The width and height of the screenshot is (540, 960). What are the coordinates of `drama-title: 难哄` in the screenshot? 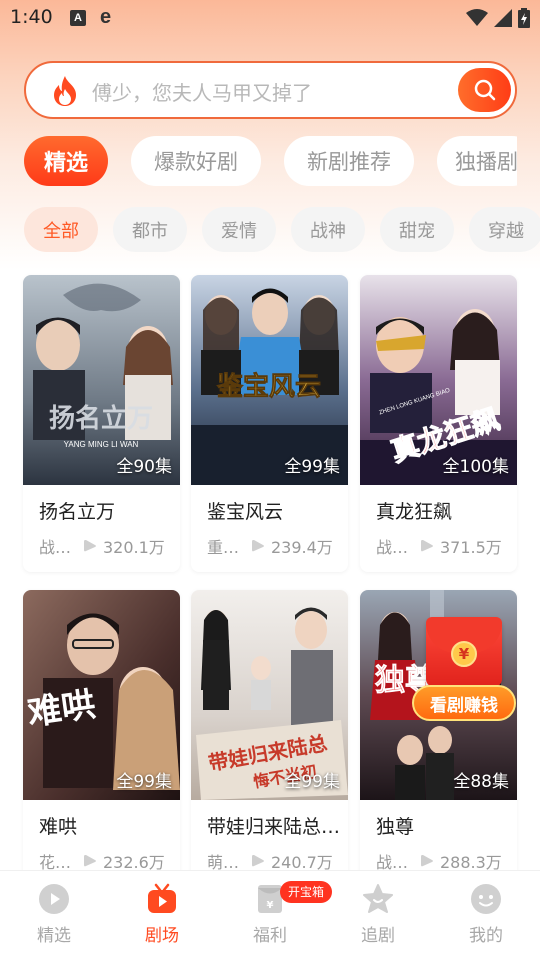 It's located at (58, 827).